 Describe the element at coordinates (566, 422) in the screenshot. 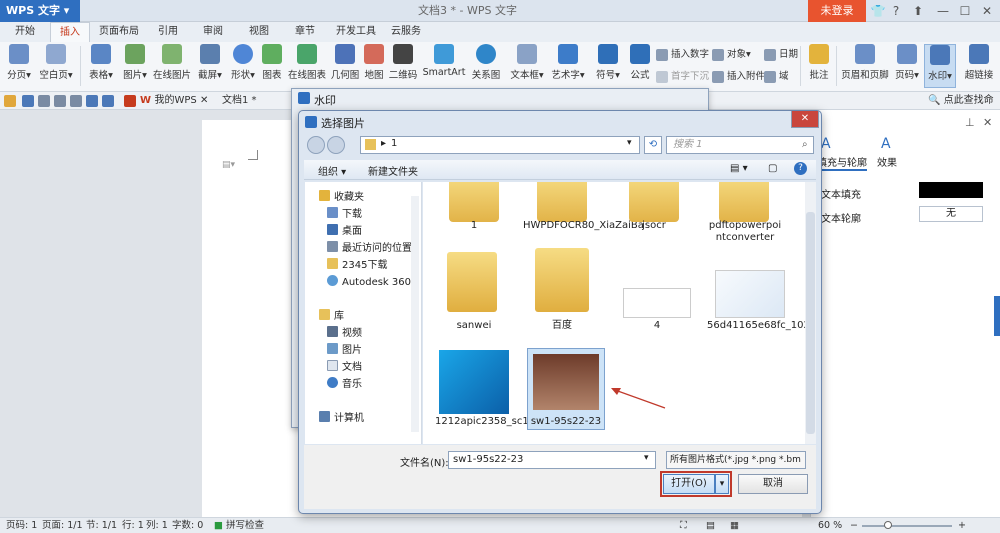

I see `file-item-selected: sw1-95s22-23` at that location.